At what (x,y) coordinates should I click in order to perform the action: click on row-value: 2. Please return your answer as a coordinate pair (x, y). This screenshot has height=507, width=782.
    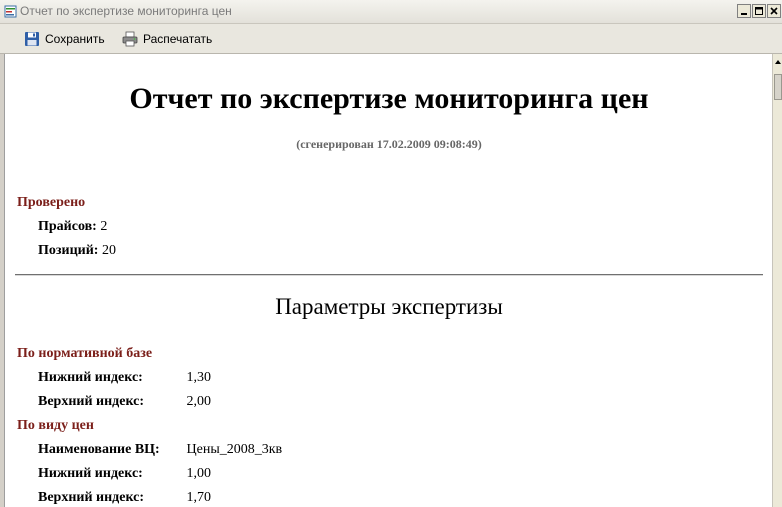
    Looking at the image, I should click on (104, 226).